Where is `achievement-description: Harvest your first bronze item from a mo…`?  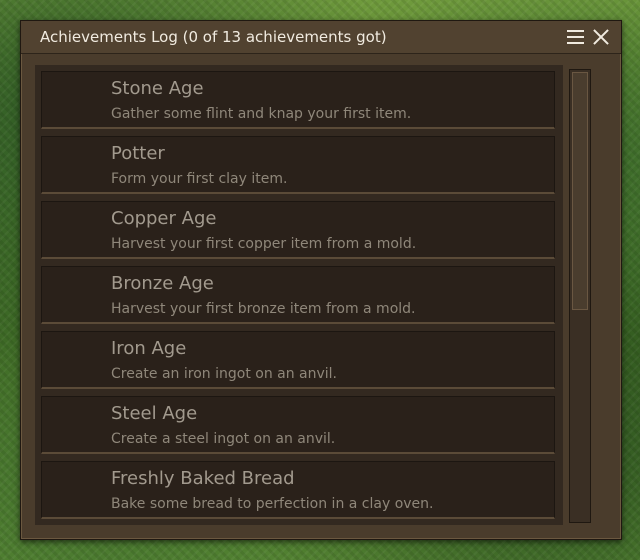 achievement-description: Harvest your first bronze item from a mo… is located at coordinates (263, 309).